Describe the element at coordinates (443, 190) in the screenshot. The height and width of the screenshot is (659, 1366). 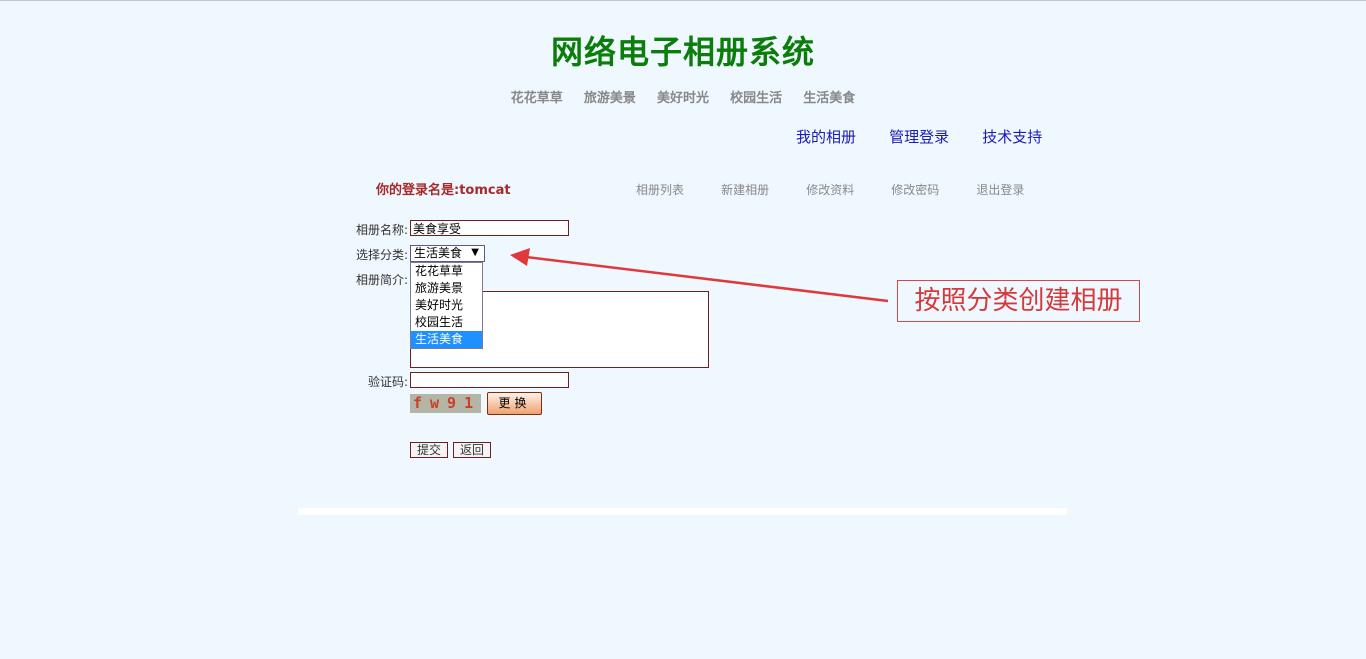
I see `login-name: 你的登录名是:tomcat` at that location.